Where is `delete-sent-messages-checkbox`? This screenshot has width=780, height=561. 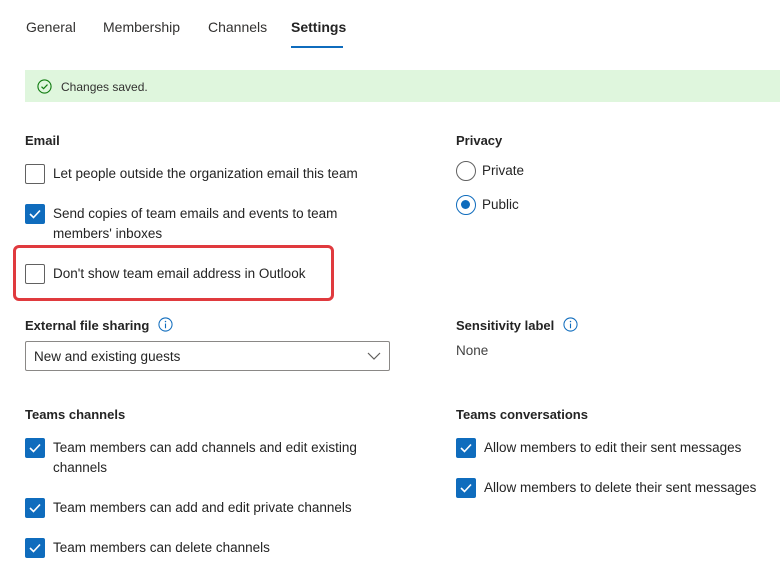 delete-sent-messages-checkbox is located at coordinates (466, 488).